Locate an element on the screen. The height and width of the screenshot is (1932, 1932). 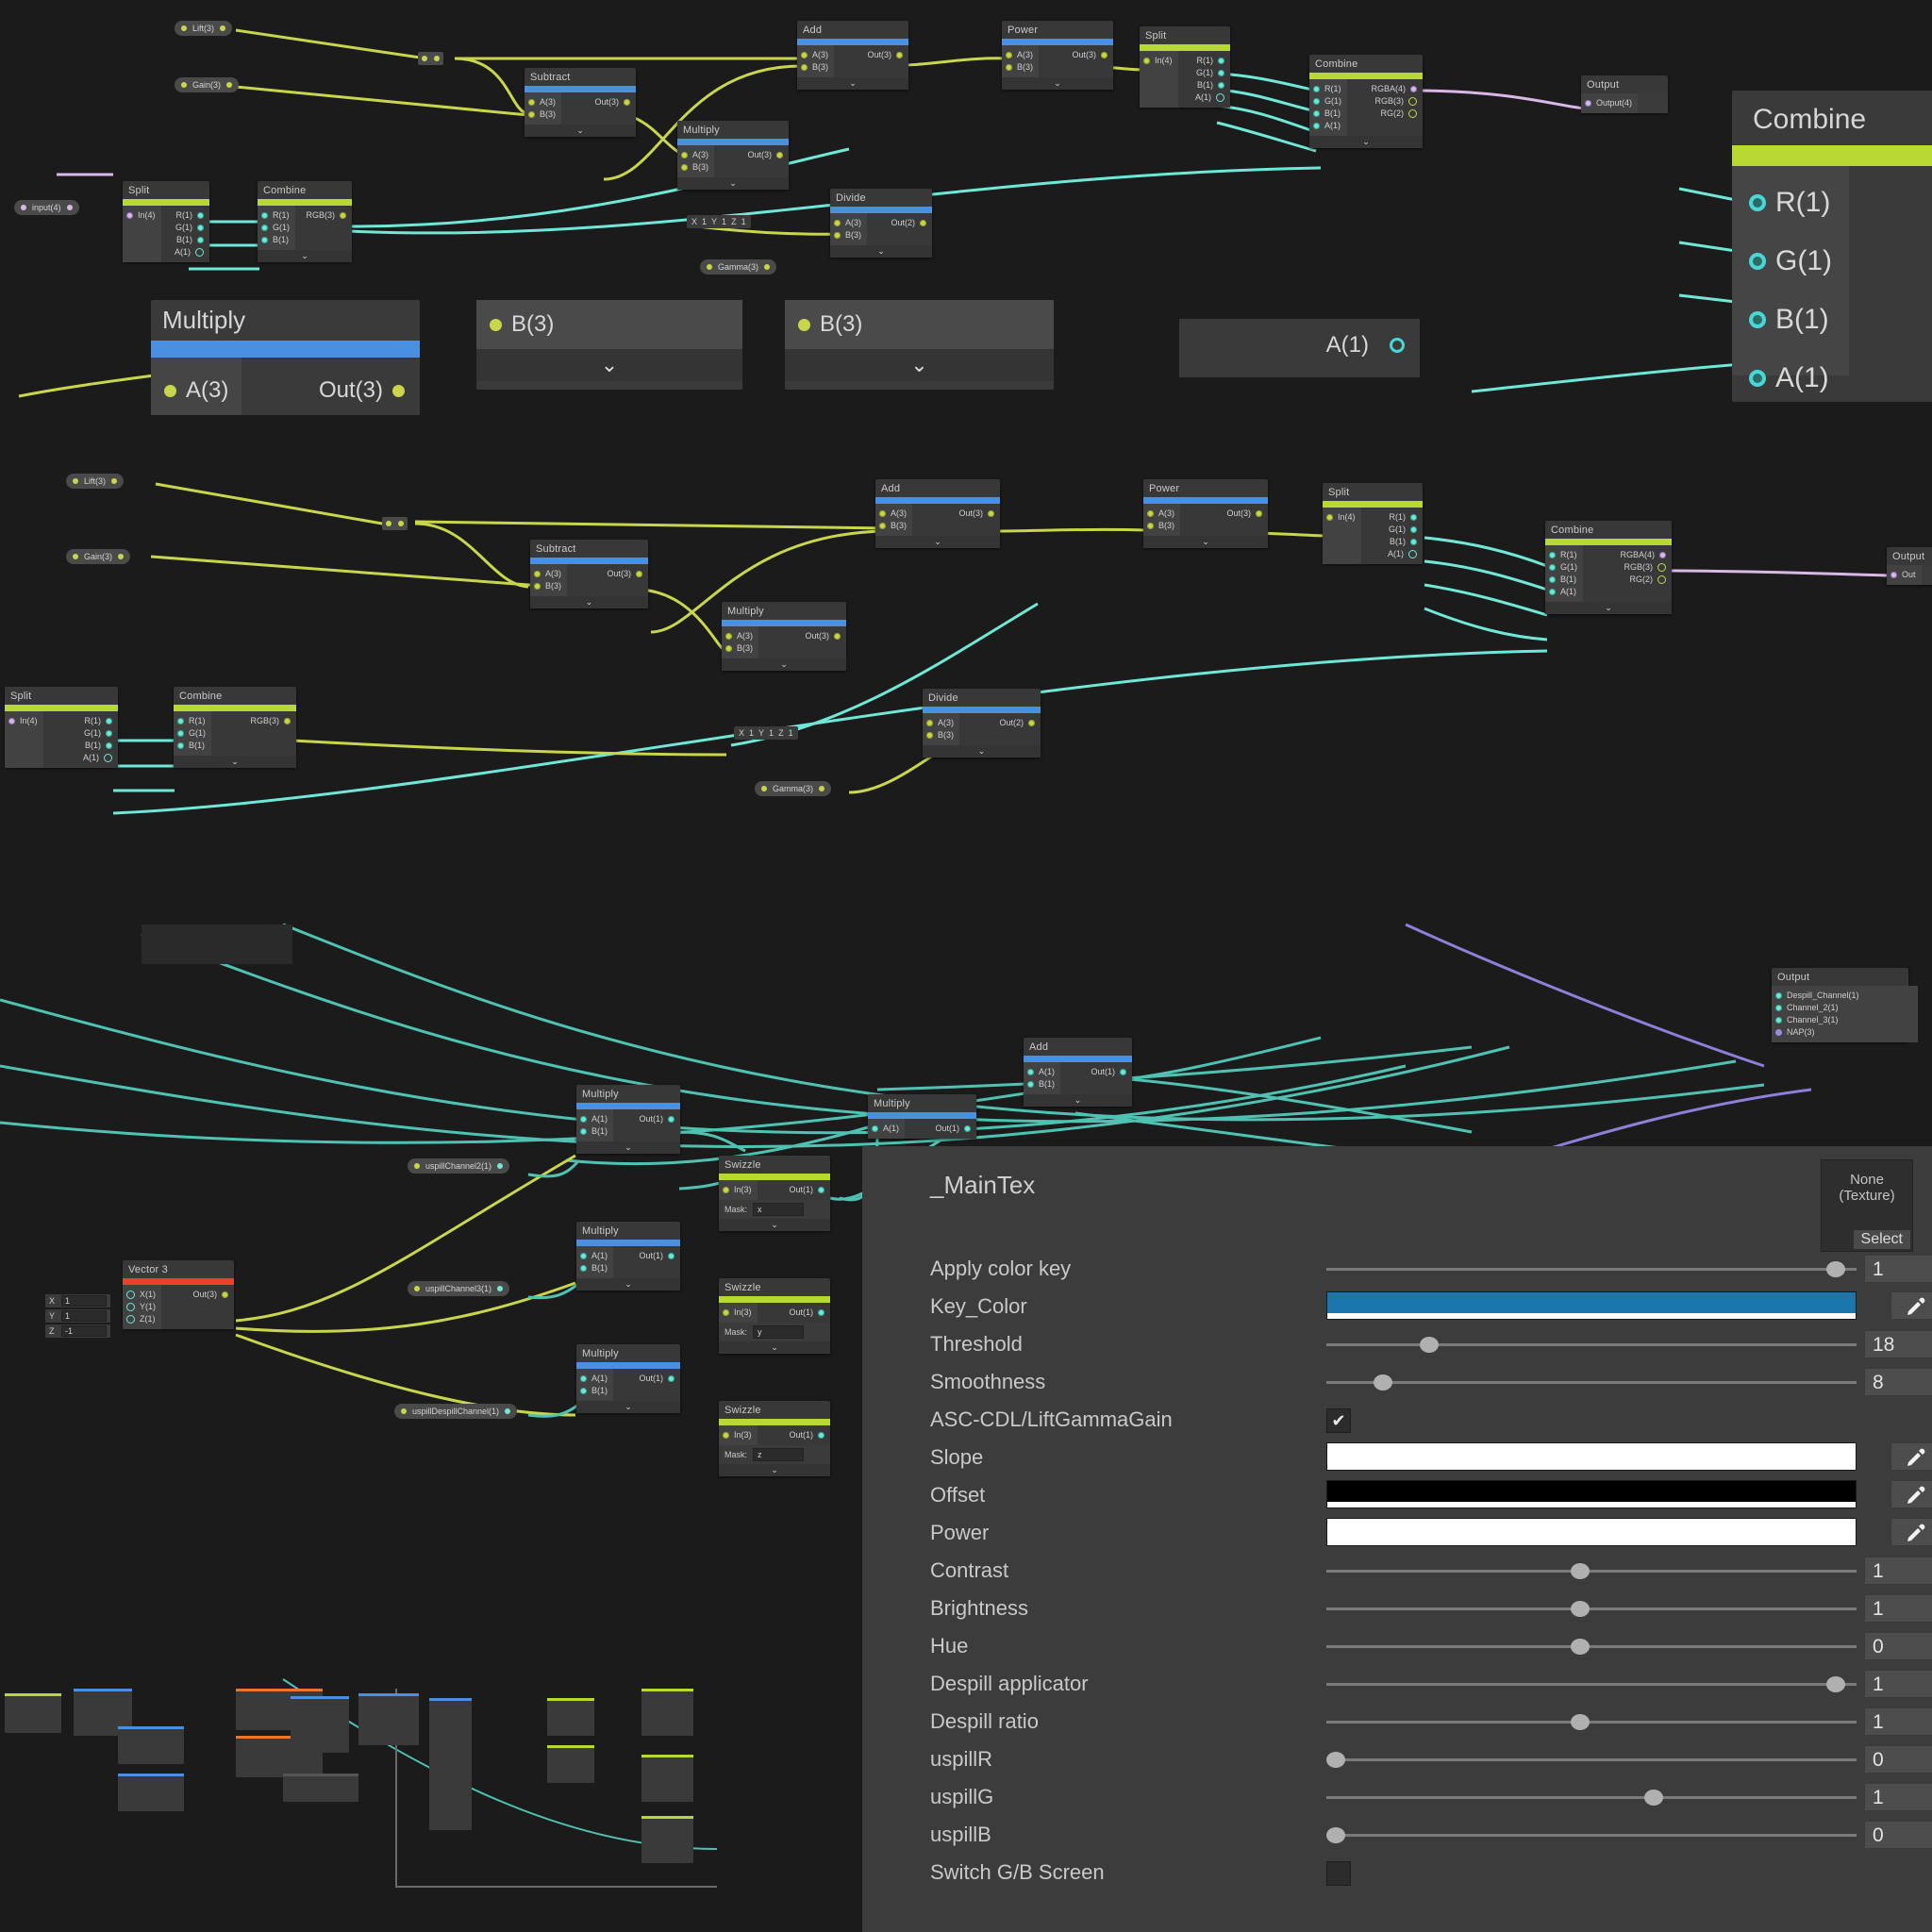
node-add-bottom: Add A(1) B(1) Out(1) ⌄ is located at coordinates (1078, 1072).